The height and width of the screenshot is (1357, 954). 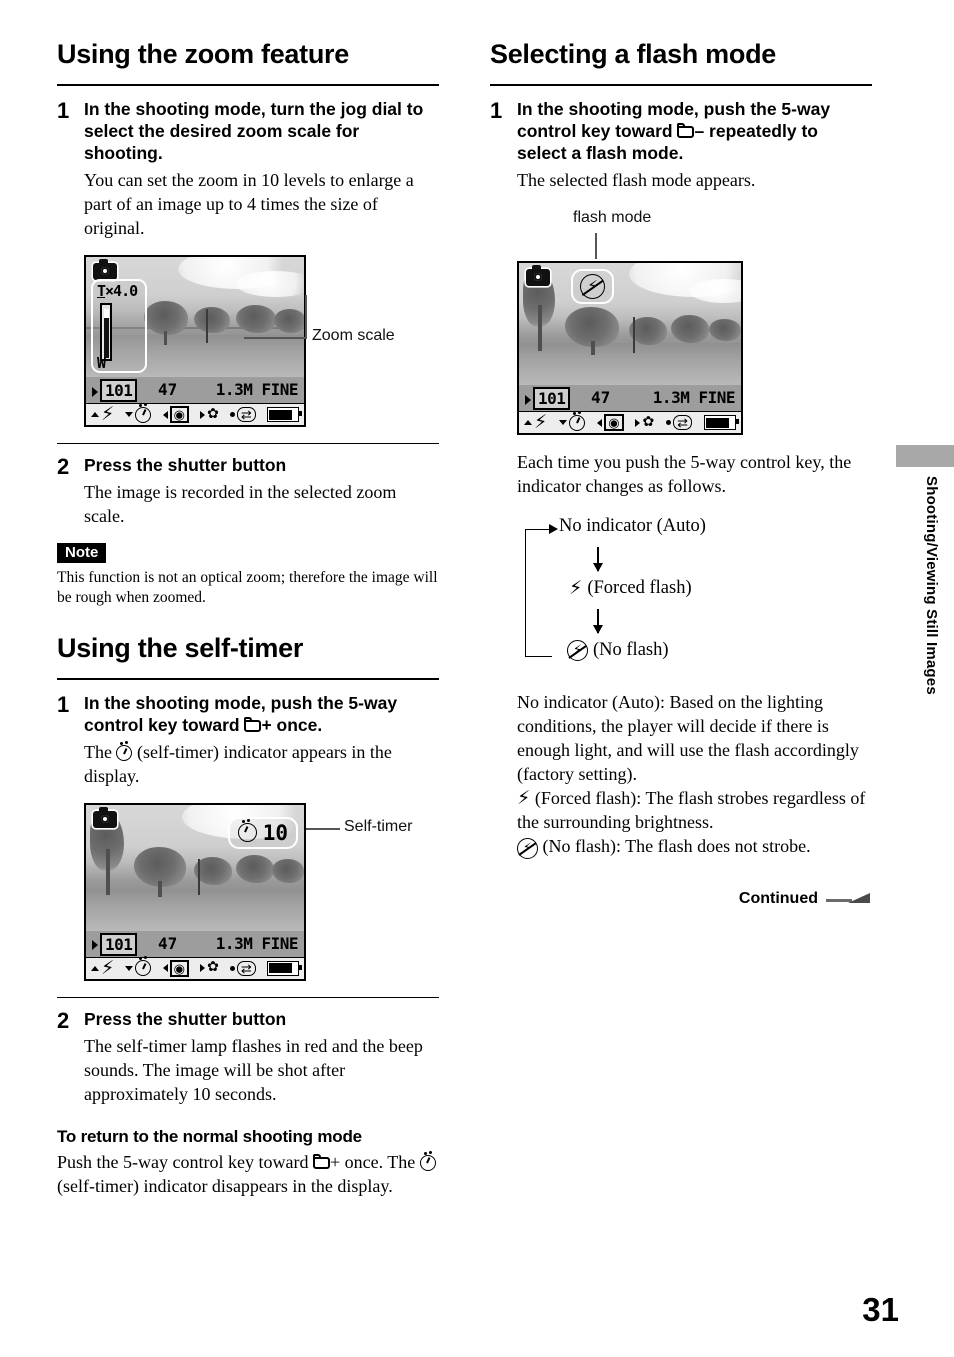 What do you see at coordinates (213, 414) in the screenshot?
I see `macro-flower-icon: ✿` at bounding box center [213, 414].